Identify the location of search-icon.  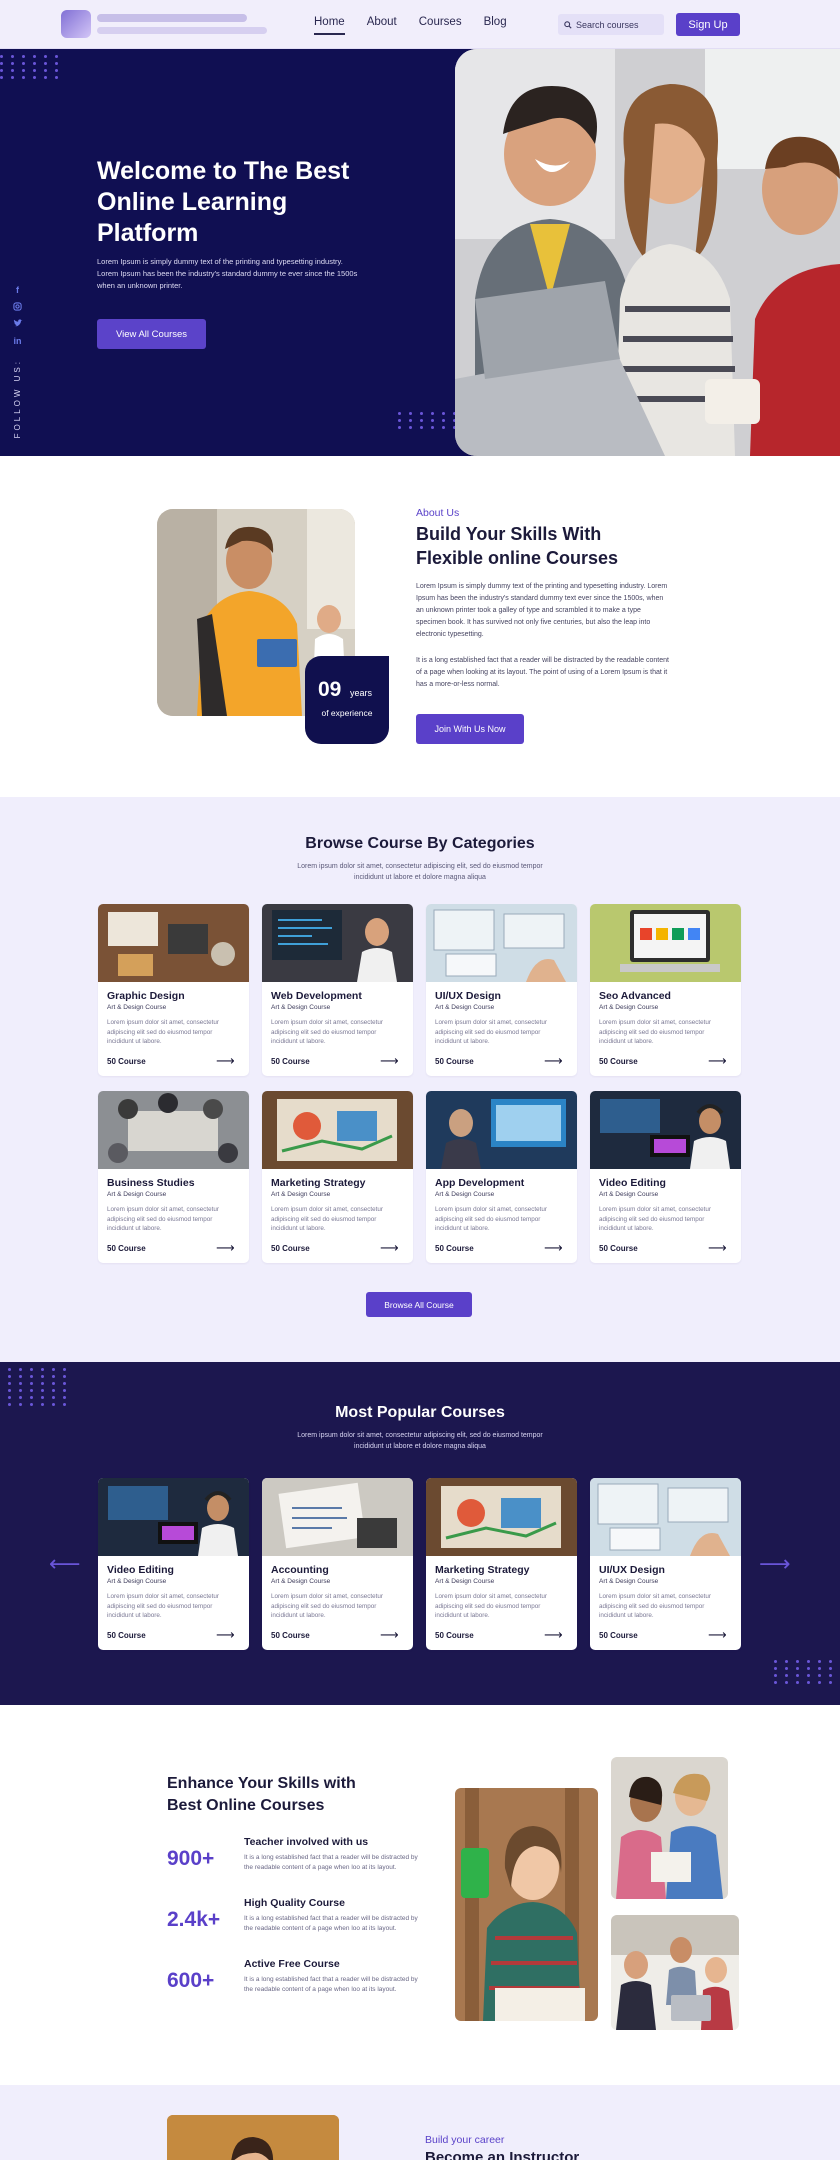
(568, 24).